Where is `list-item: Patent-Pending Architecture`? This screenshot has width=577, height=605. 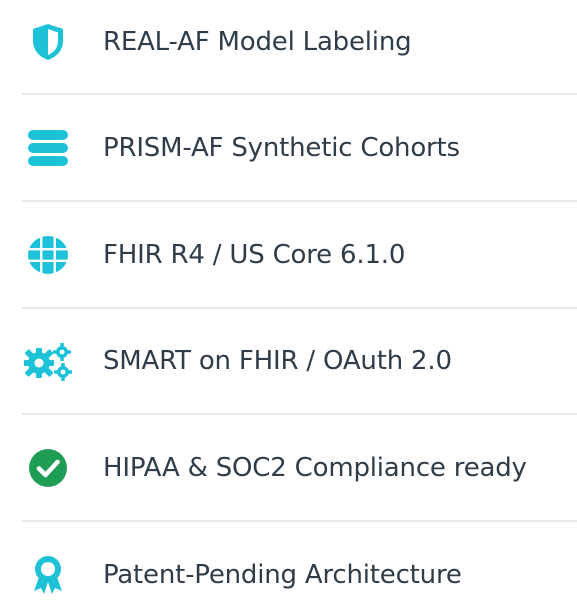
list-item: Patent-Pending Architecture is located at coordinates (288, 575).